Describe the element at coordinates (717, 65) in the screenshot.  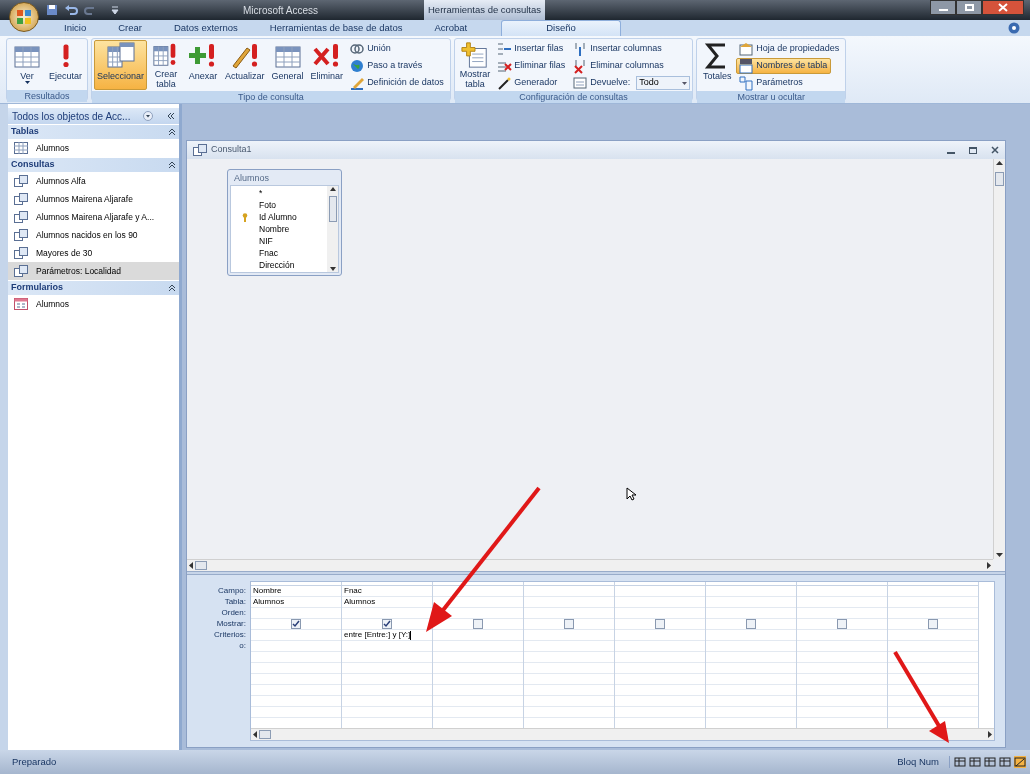
I see `ribbon-button: Totales` at that location.